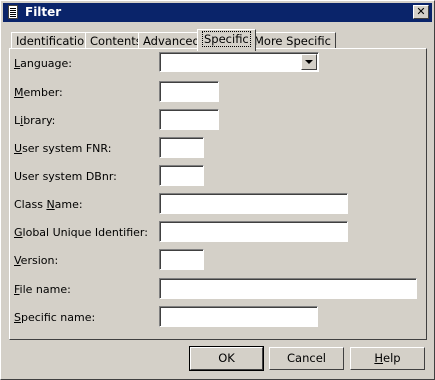 The width and height of the screenshot is (435, 380). What do you see at coordinates (292, 41) in the screenshot?
I see `tab-label: More Specific` at bounding box center [292, 41].